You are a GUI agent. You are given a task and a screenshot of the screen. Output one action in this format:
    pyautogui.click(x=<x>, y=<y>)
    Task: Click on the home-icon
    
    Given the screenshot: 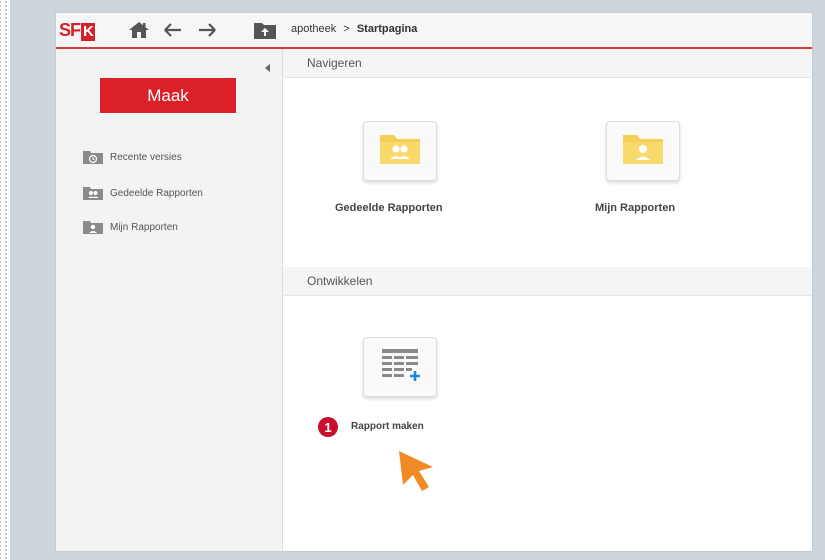 What is the action you would take?
    pyautogui.click(x=139, y=30)
    